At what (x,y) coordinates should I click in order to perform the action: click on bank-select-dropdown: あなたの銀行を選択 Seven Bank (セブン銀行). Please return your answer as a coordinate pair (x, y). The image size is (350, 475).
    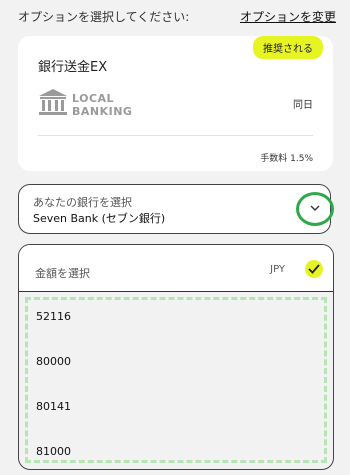
    Looking at the image, I should click on (176, 209).